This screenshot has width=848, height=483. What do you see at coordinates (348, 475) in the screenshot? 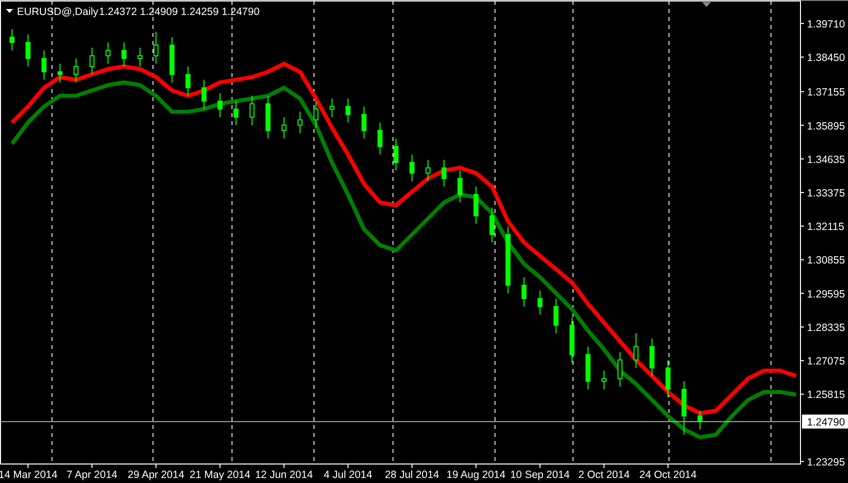
I see `date-label: 4 Jul 2014` at bounding box center [348, 475].